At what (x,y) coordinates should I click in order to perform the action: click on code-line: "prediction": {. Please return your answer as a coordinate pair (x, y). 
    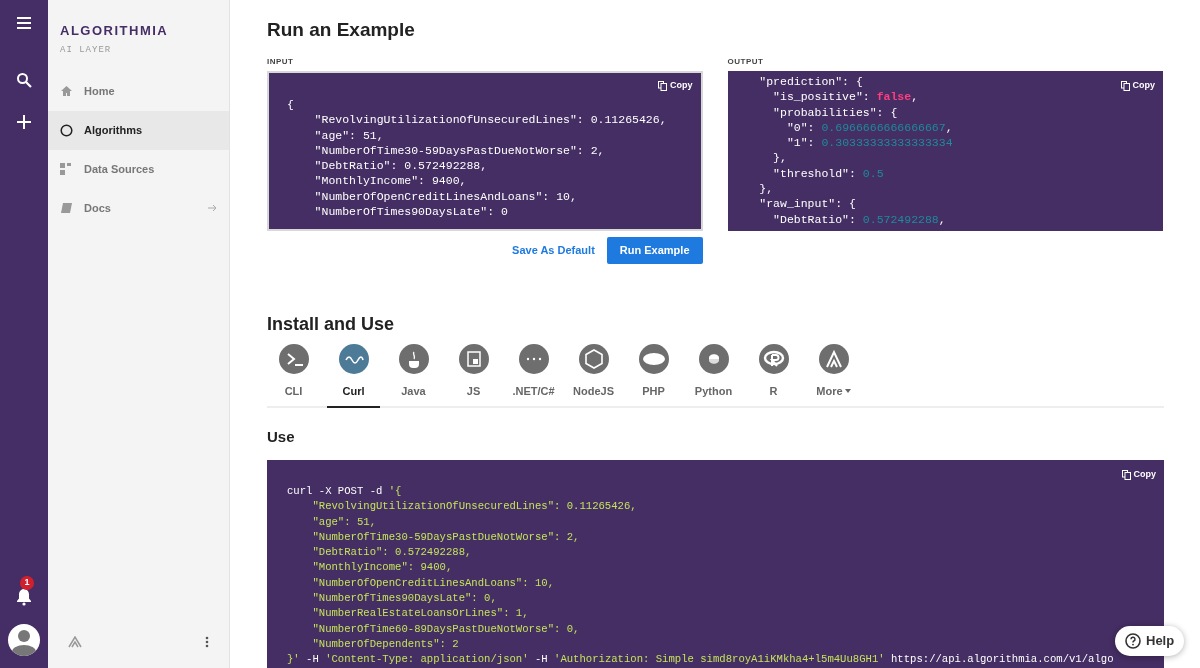
    Looking at the image, I should click on (810, 82).